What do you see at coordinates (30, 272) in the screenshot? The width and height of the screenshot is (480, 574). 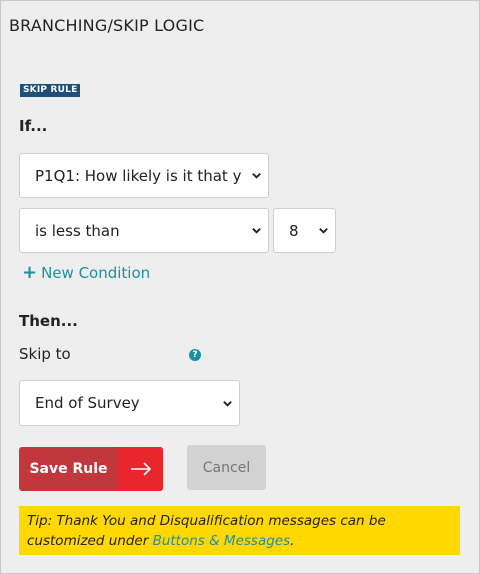 I see `plus-icon: +` at bounding box center [30, 272].